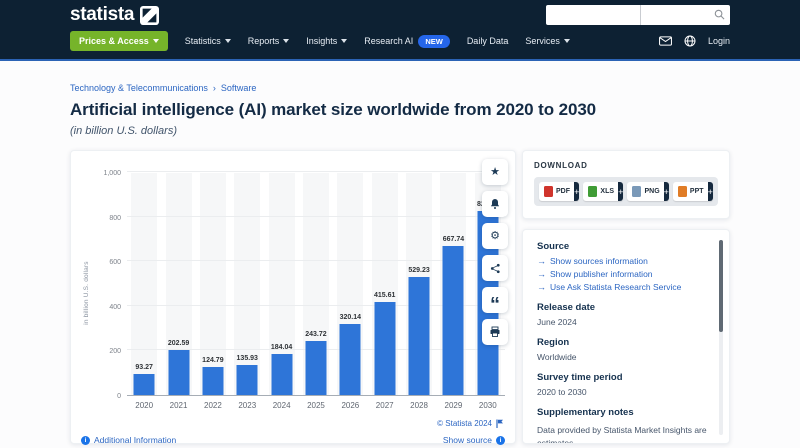  I want to click on logo-text: statista, so click(102, 14).